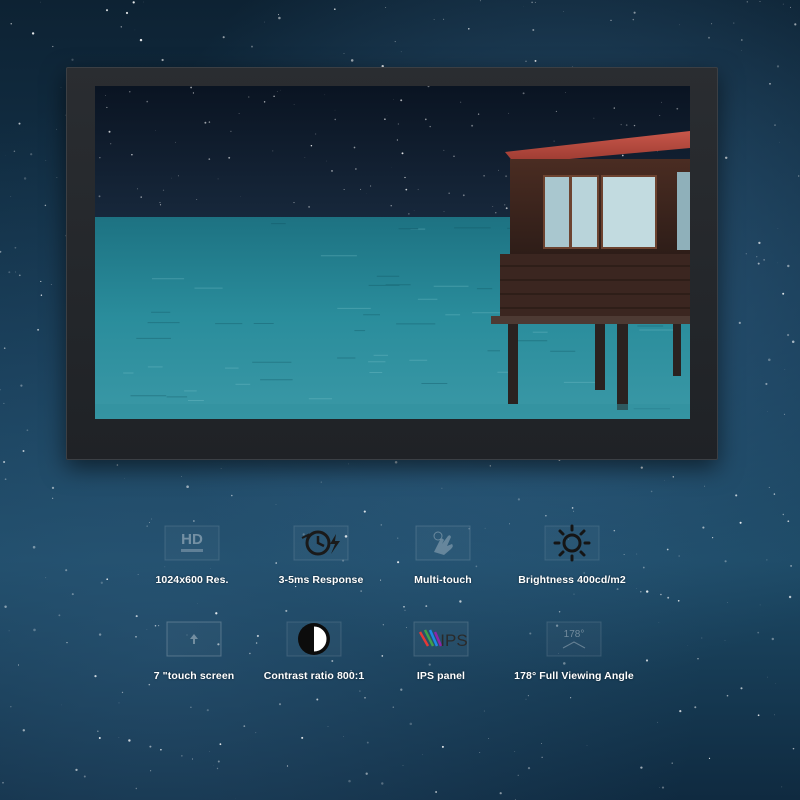 The image size is (800, 800). What do you see at coordinates (192, 543) in the screenshot?
I see `hd-icon: HD` at bounding box center [192, 543].